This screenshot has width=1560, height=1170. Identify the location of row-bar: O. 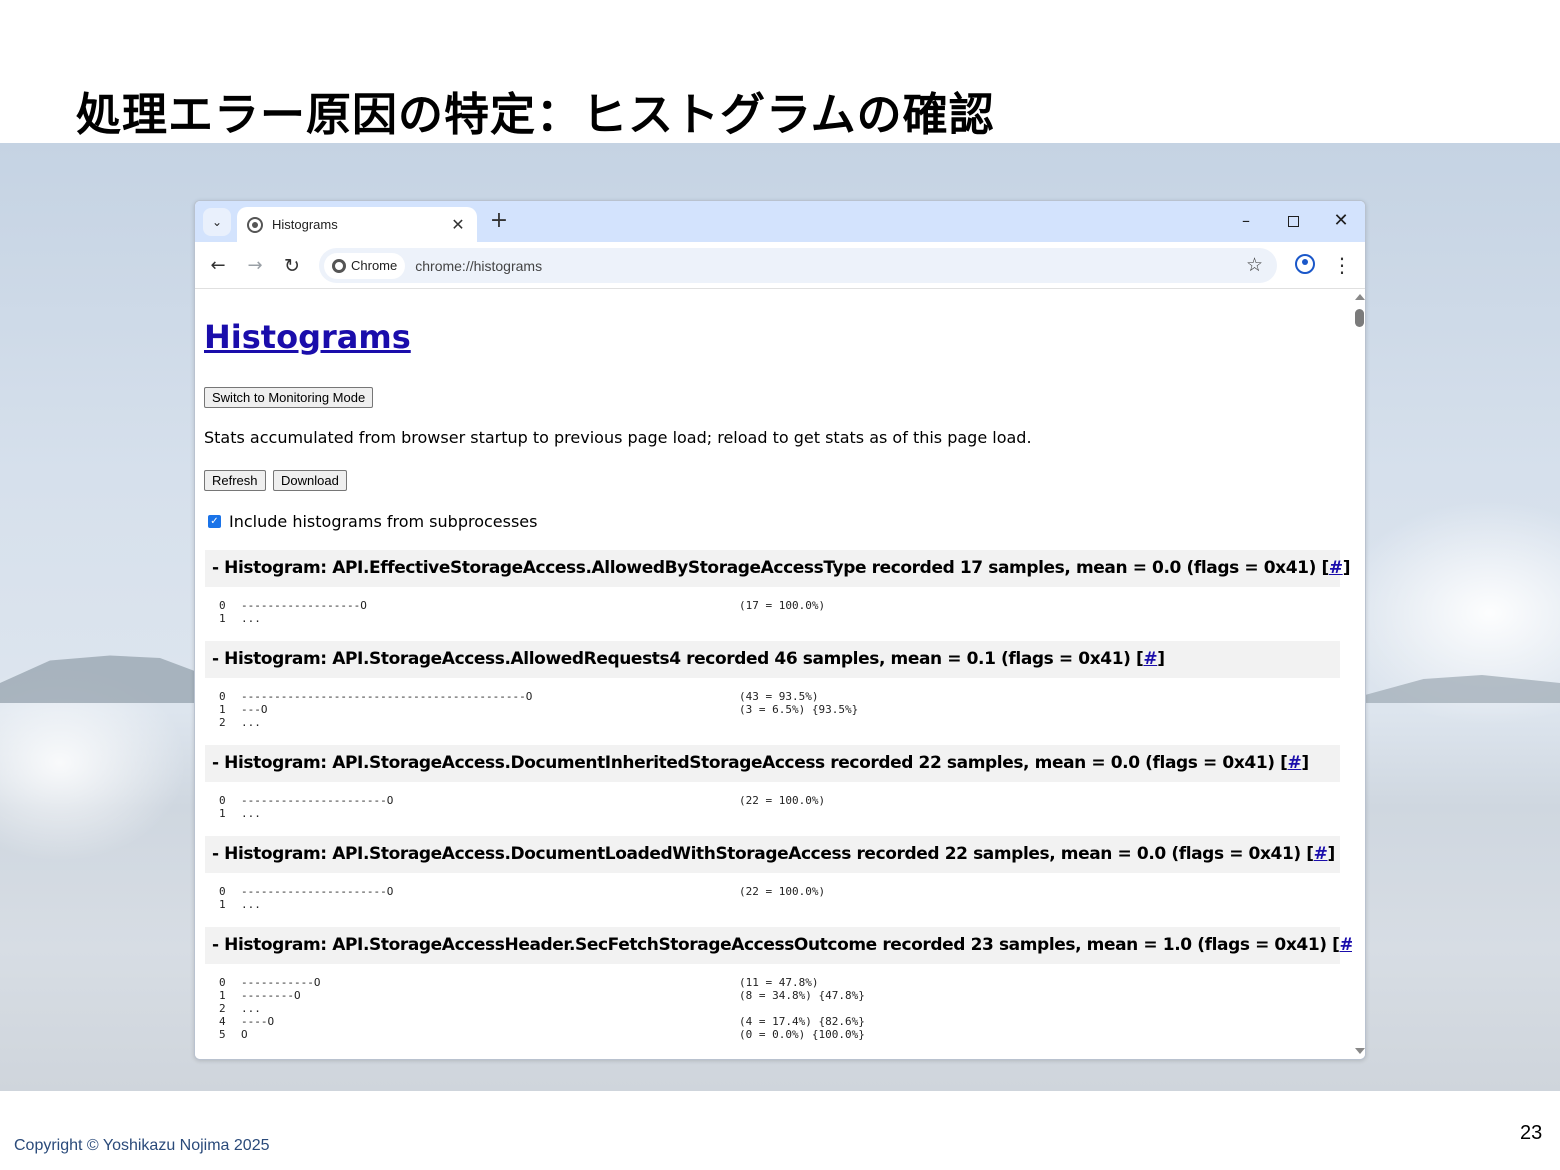
(244, 1034).